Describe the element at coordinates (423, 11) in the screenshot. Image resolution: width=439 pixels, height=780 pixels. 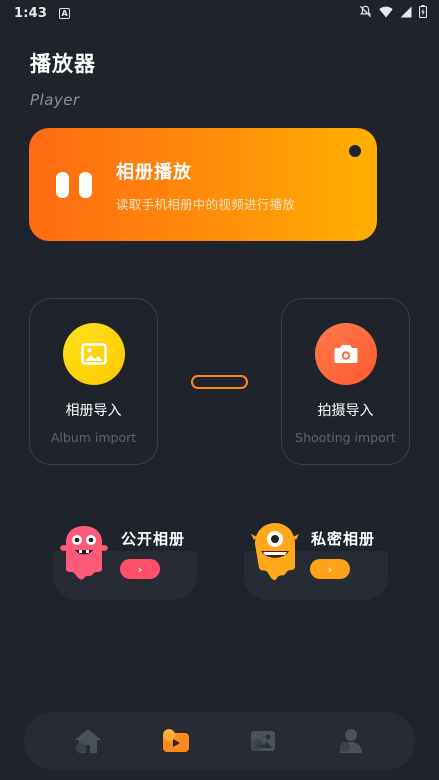
I see `battery-icon` at that location.